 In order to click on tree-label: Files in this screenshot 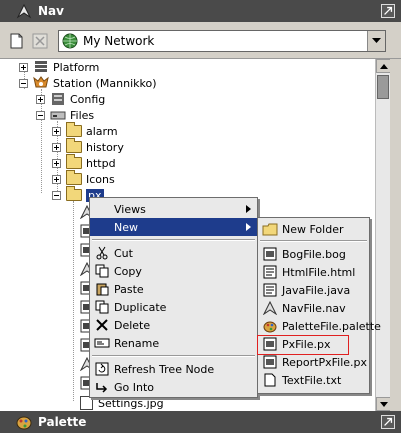, I will do `click(82, 115)`.